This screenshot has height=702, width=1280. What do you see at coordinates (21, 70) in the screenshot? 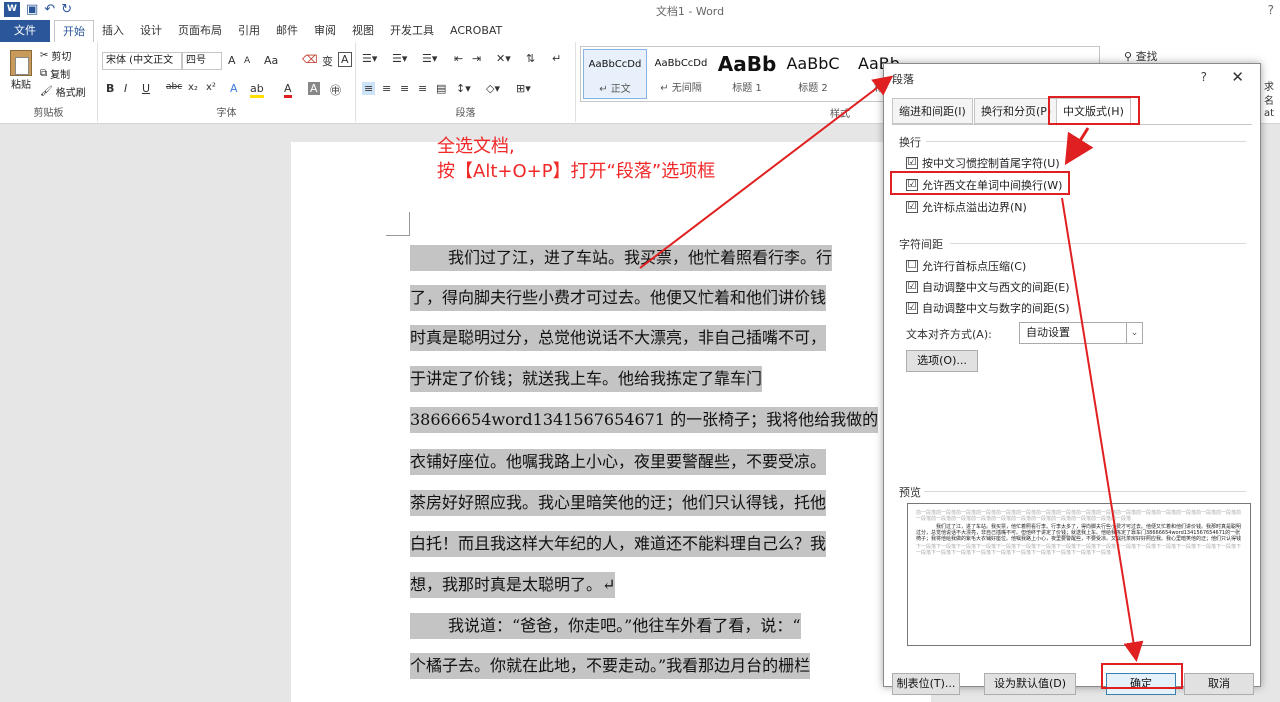
I see `paste-button: 粘贴` at bounding box center [21, 70].